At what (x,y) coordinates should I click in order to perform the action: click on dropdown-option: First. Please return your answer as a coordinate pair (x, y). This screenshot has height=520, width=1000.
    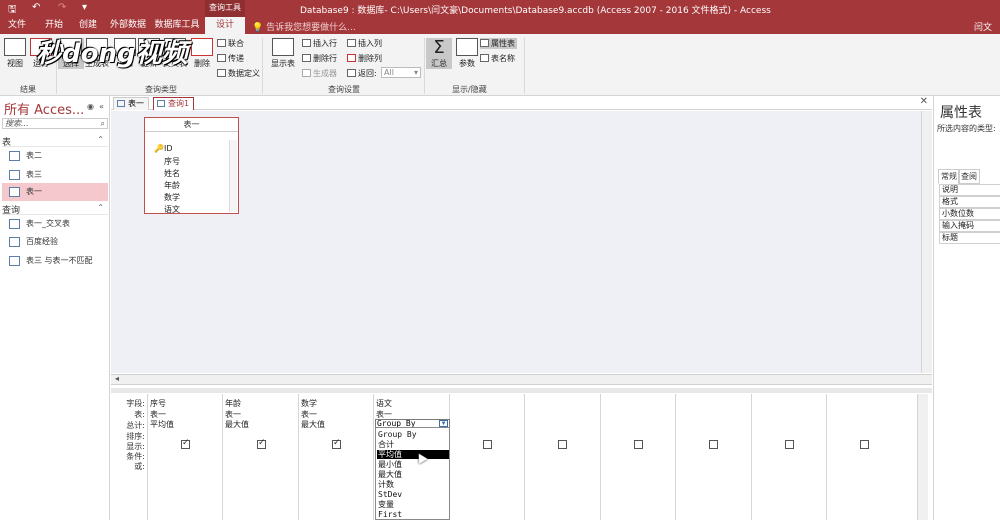
    Looking at the image, I should click on (413, 514).